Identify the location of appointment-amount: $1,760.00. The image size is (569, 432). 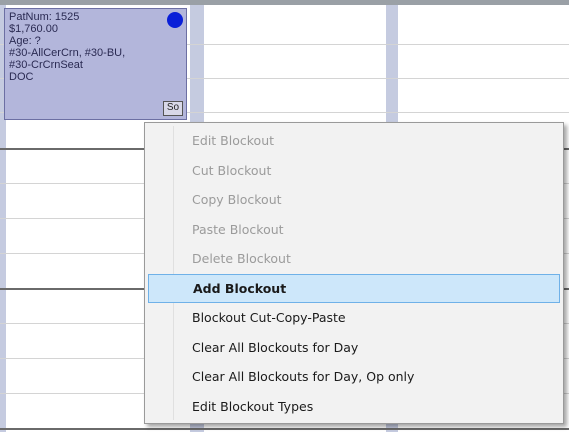
(33, 29).